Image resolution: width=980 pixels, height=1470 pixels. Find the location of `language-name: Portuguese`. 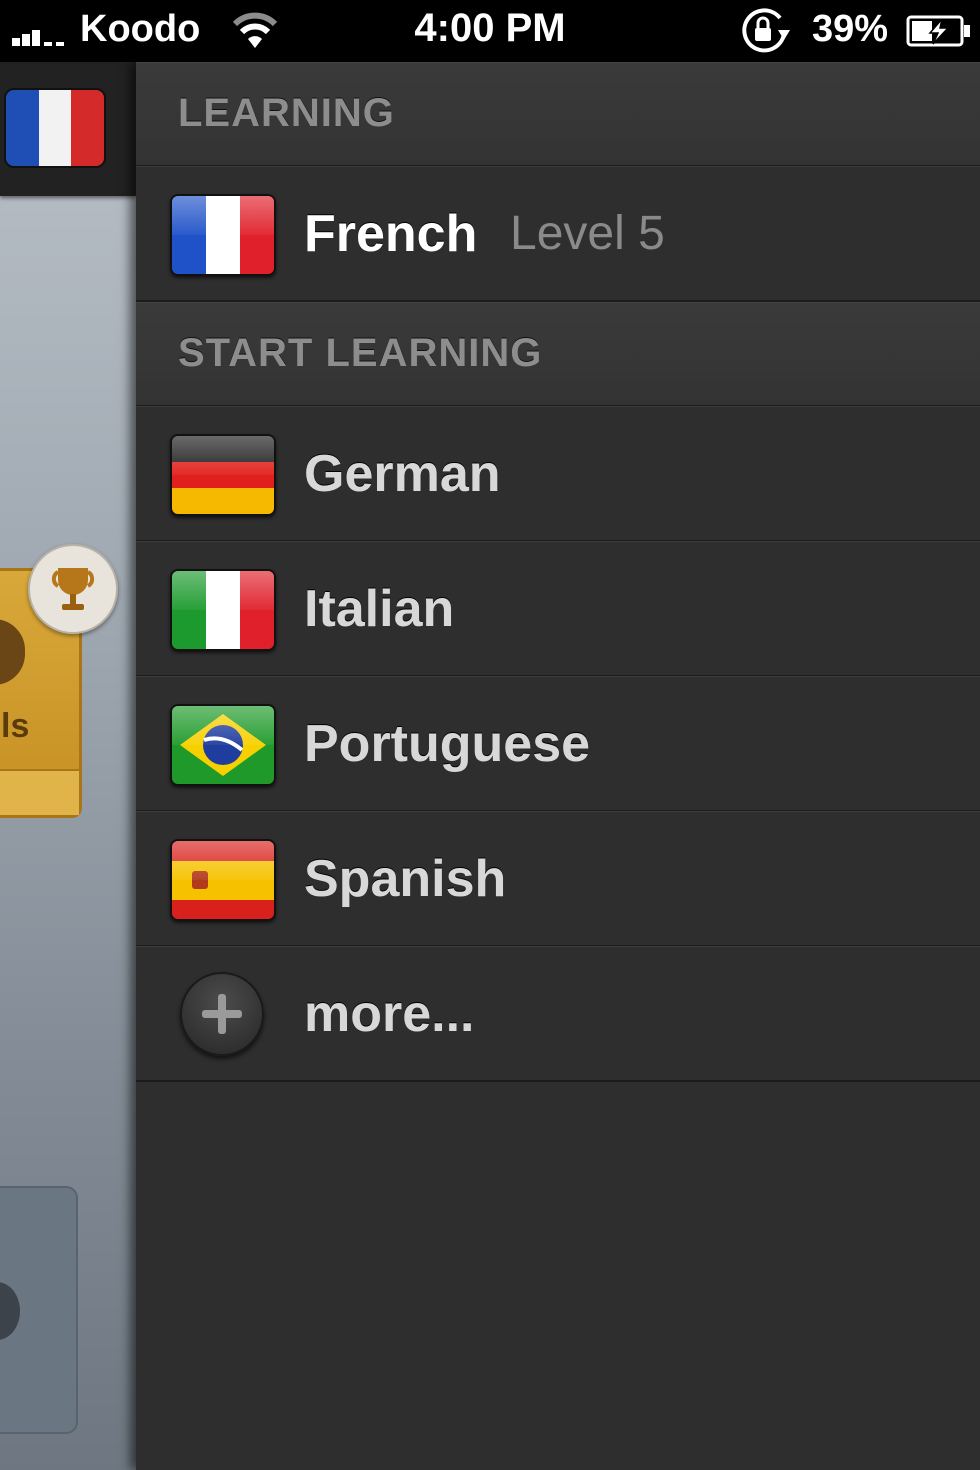

language-name: Portuguese is located at coordinates (447, 744).